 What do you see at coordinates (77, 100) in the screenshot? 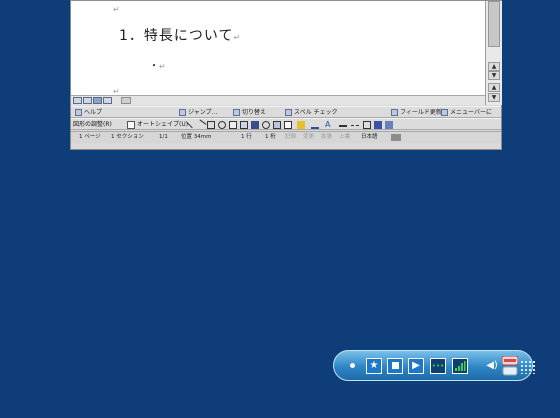
I see `normal-view-icon` at bounding box center [77, 100].